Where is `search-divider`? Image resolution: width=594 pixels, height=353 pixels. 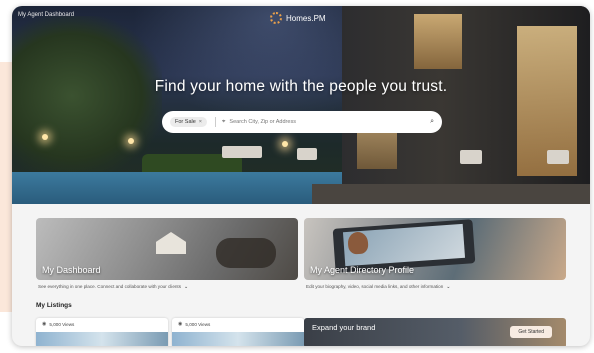 search-divider is located at coordinates (216, 122).